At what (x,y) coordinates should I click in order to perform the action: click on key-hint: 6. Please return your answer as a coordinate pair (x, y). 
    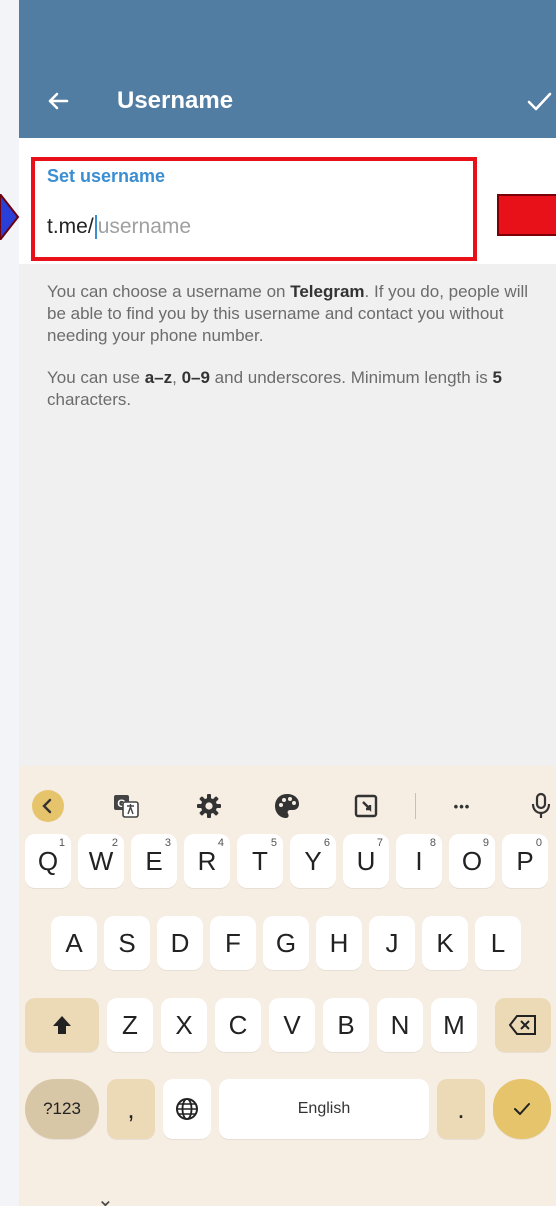
    Looking at the image, I should click on (326, 843).